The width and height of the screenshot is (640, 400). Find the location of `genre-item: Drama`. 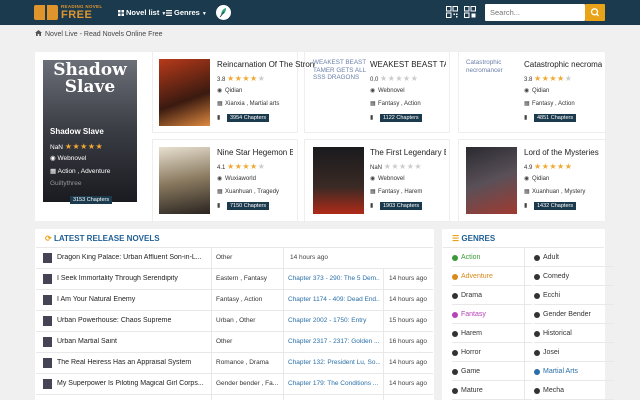

genre-item: Drama is located at coordinates (492, 295).